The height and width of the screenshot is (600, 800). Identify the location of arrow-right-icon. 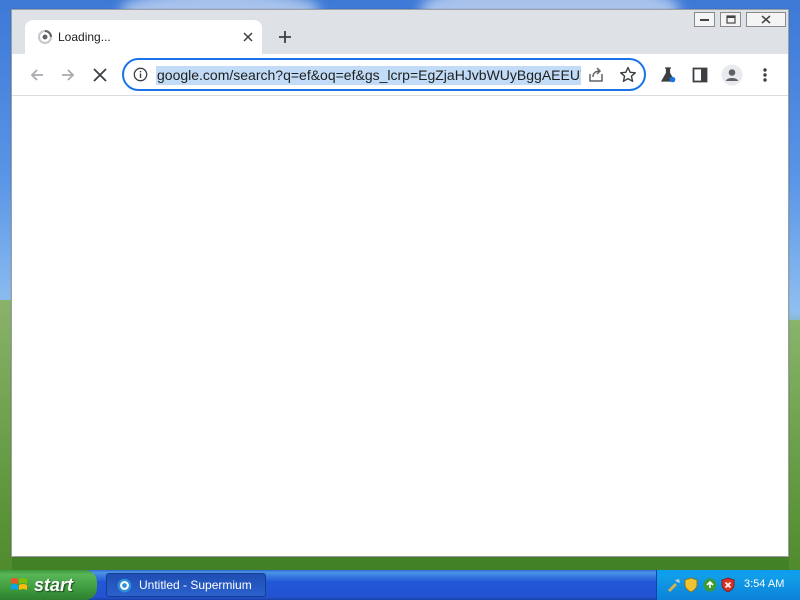
(68, 75).